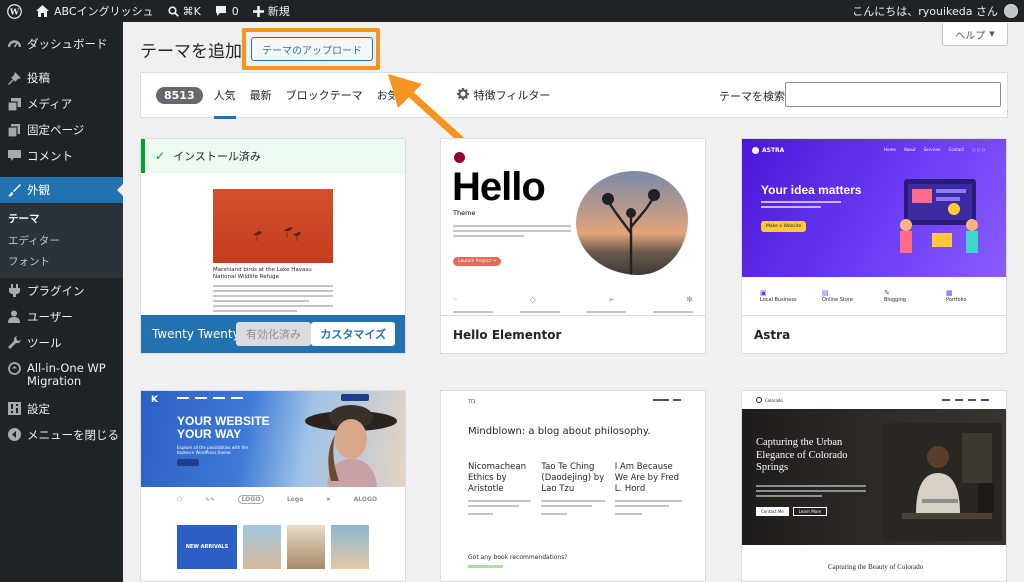  What do you see at coordinates (632, 223) in the screenshot?
I see `desert-photo` at bounding box center [632, 223].